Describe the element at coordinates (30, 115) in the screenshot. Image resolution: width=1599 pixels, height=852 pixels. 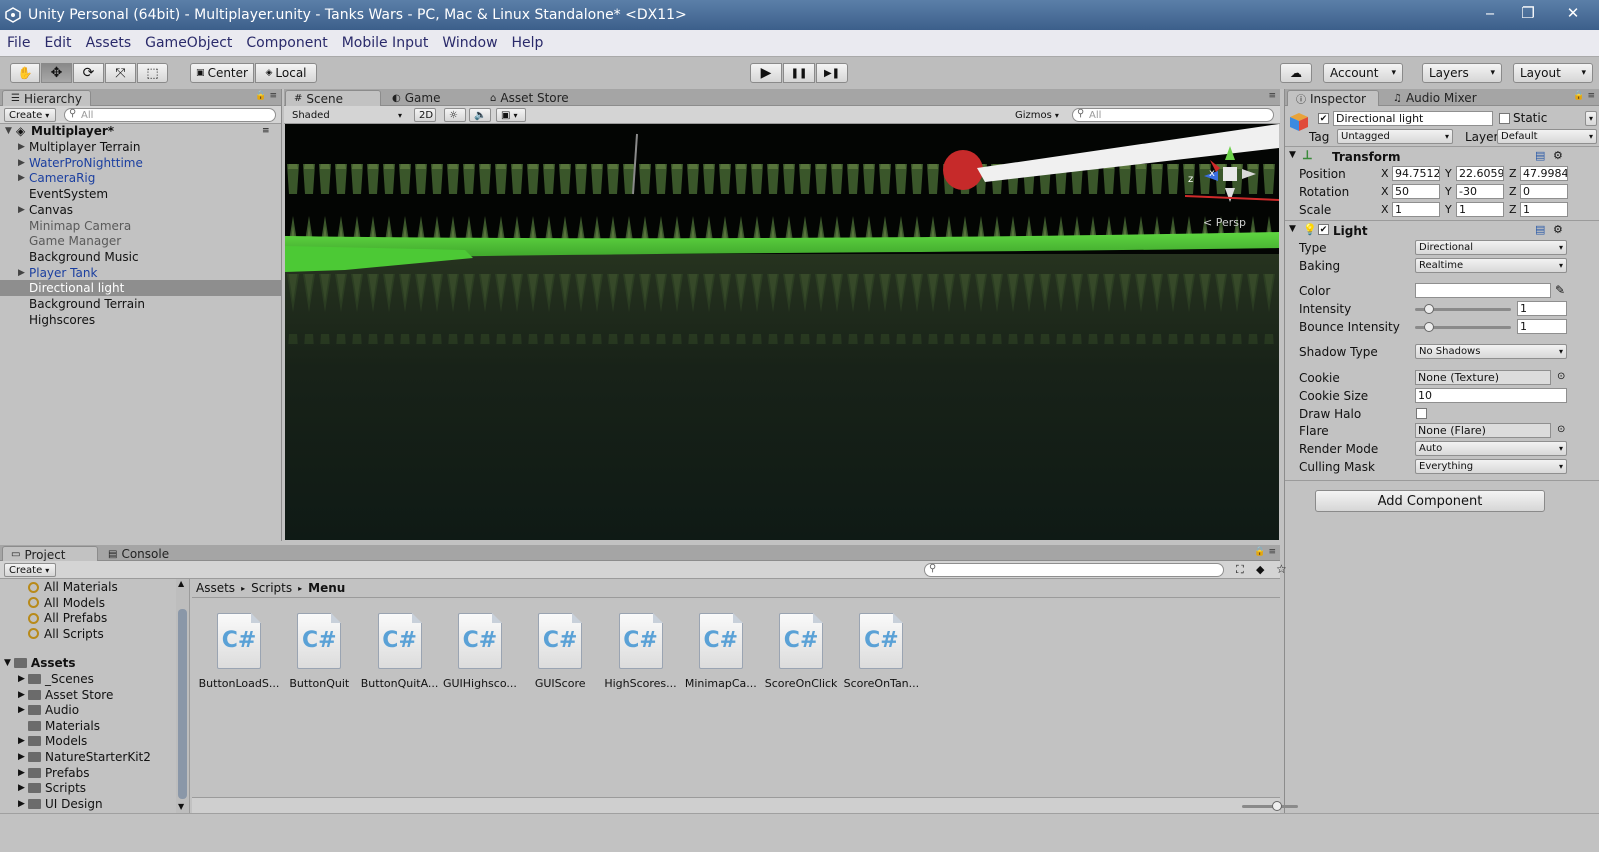
I see `hierarchy-create-button: Create ▾` at that location.